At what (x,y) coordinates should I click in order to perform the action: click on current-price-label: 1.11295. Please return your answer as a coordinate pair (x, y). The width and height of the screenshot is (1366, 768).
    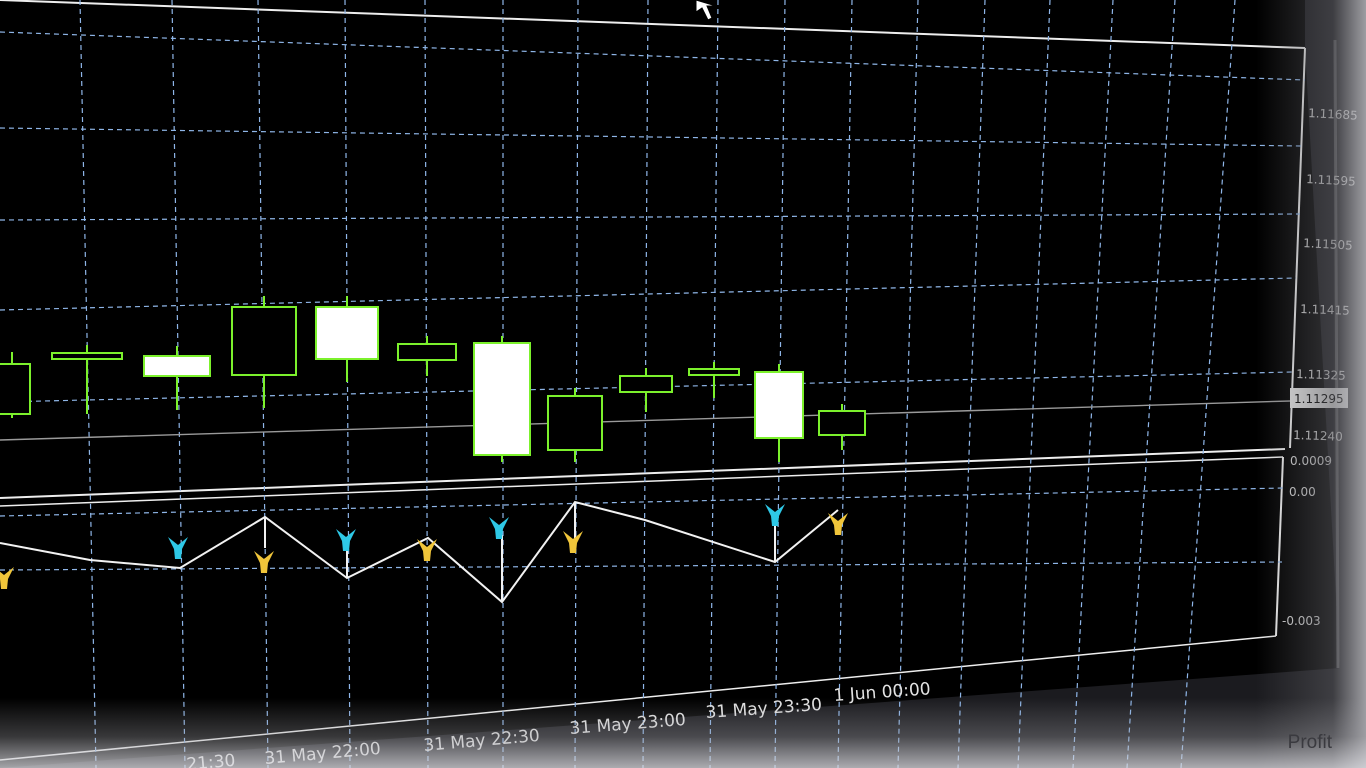
    Looking at the image, I should click on (1319, 399).